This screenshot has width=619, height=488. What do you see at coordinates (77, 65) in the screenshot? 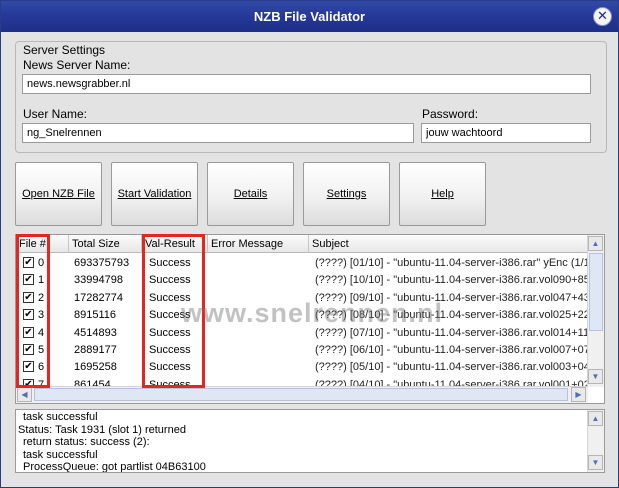
I see `server-name-label: News Server Name:` at bounding box center [77, 65].